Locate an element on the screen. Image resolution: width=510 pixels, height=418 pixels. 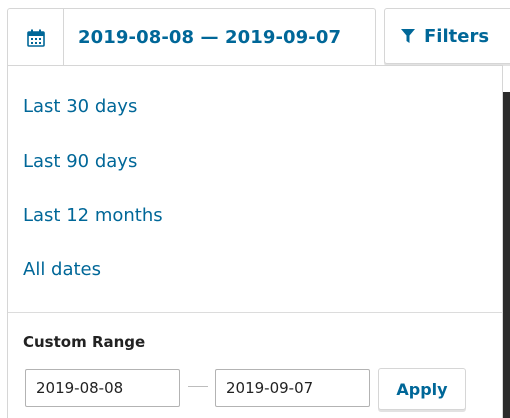
date-range-label: 2019-08-08 — 2019-09-07 is located at coordinates (210, 37).